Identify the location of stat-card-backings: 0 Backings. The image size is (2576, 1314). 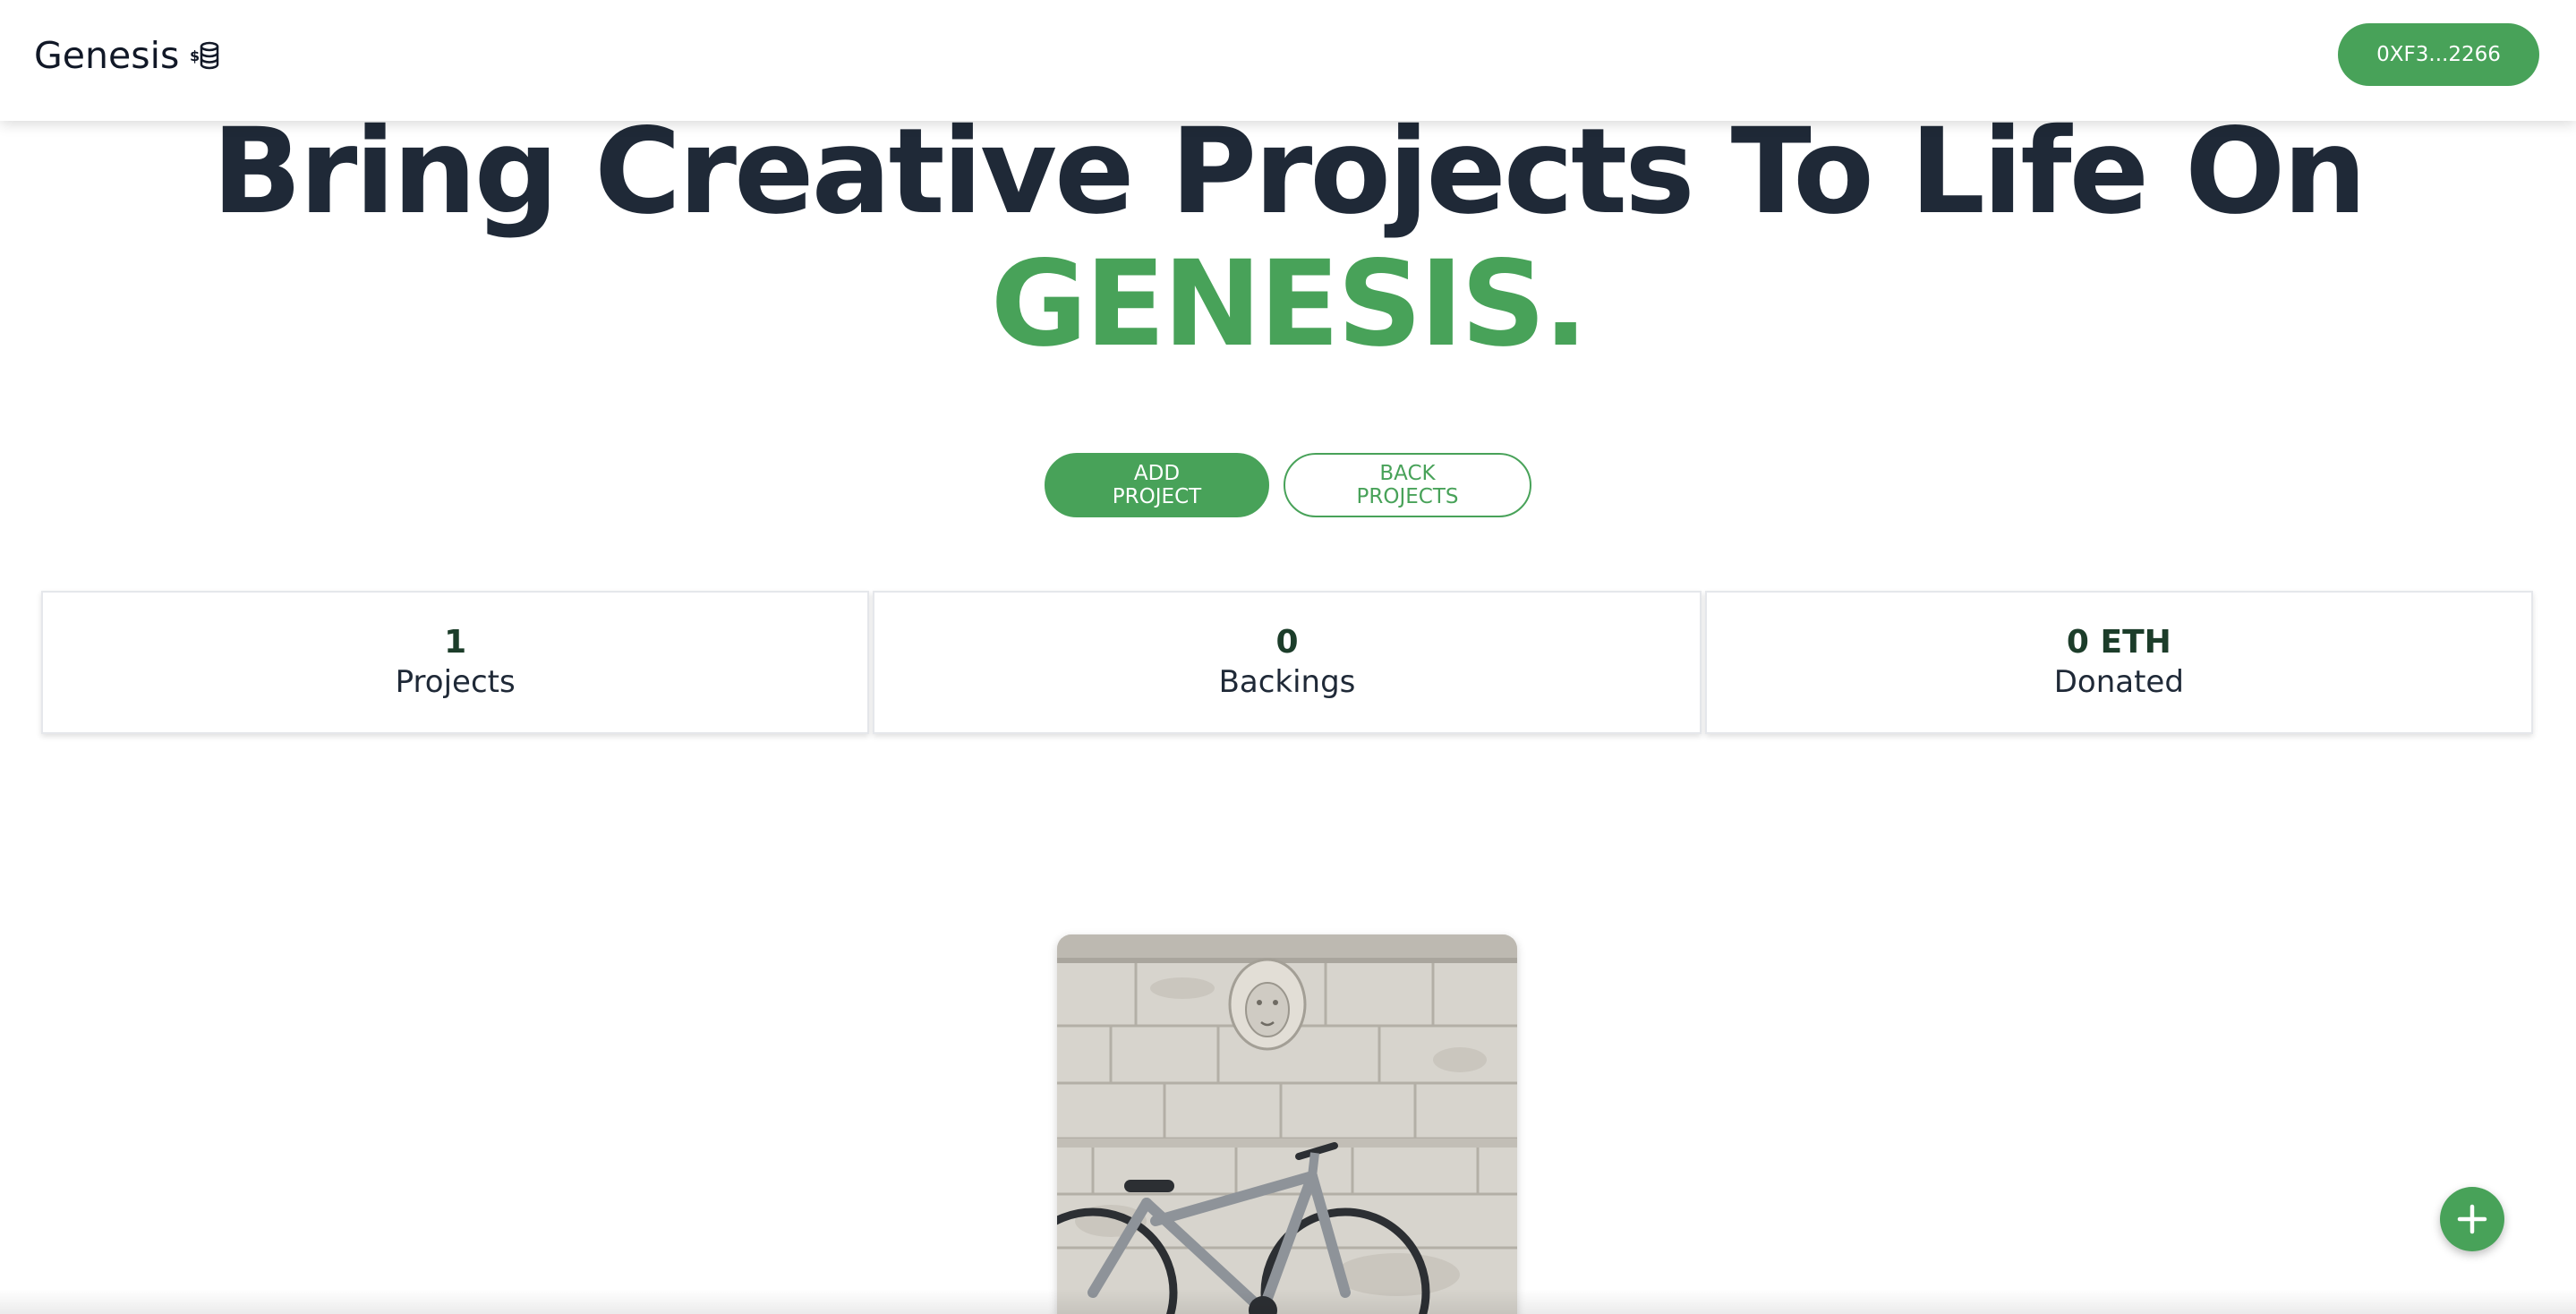
(1287, 662).